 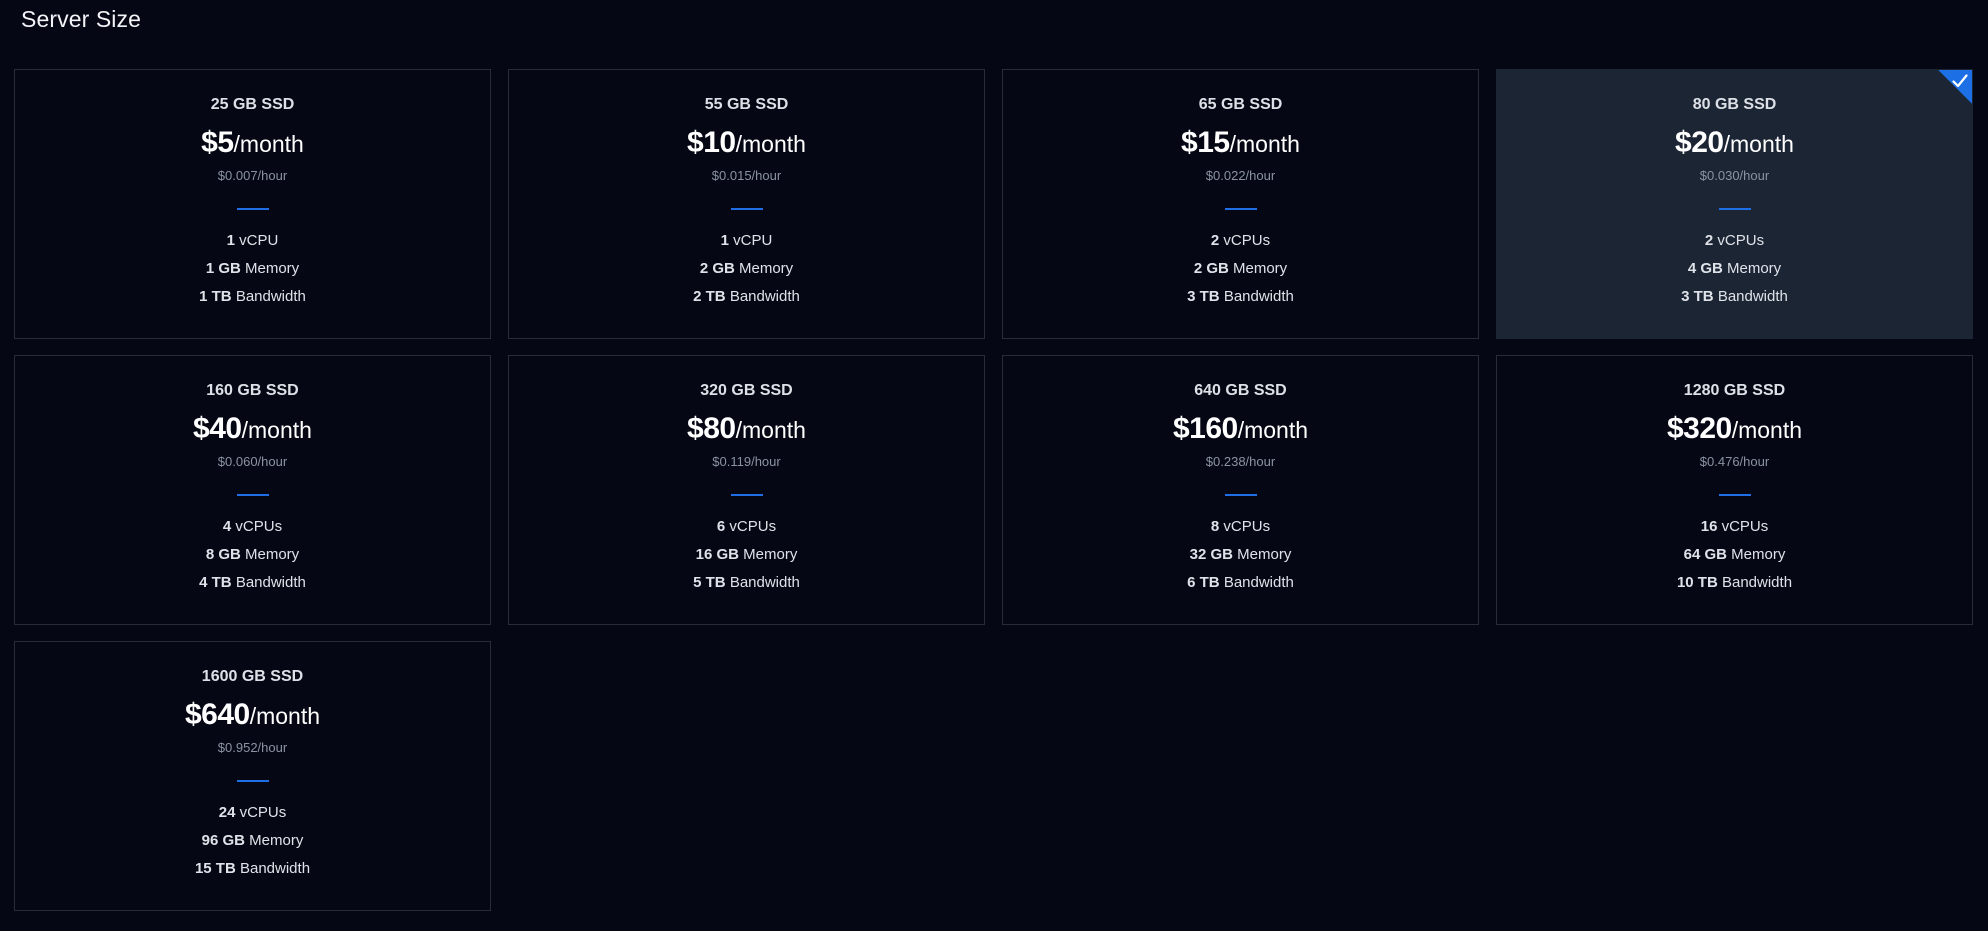 I want to click on plan-price: $160, so click(x=1205, y=428).